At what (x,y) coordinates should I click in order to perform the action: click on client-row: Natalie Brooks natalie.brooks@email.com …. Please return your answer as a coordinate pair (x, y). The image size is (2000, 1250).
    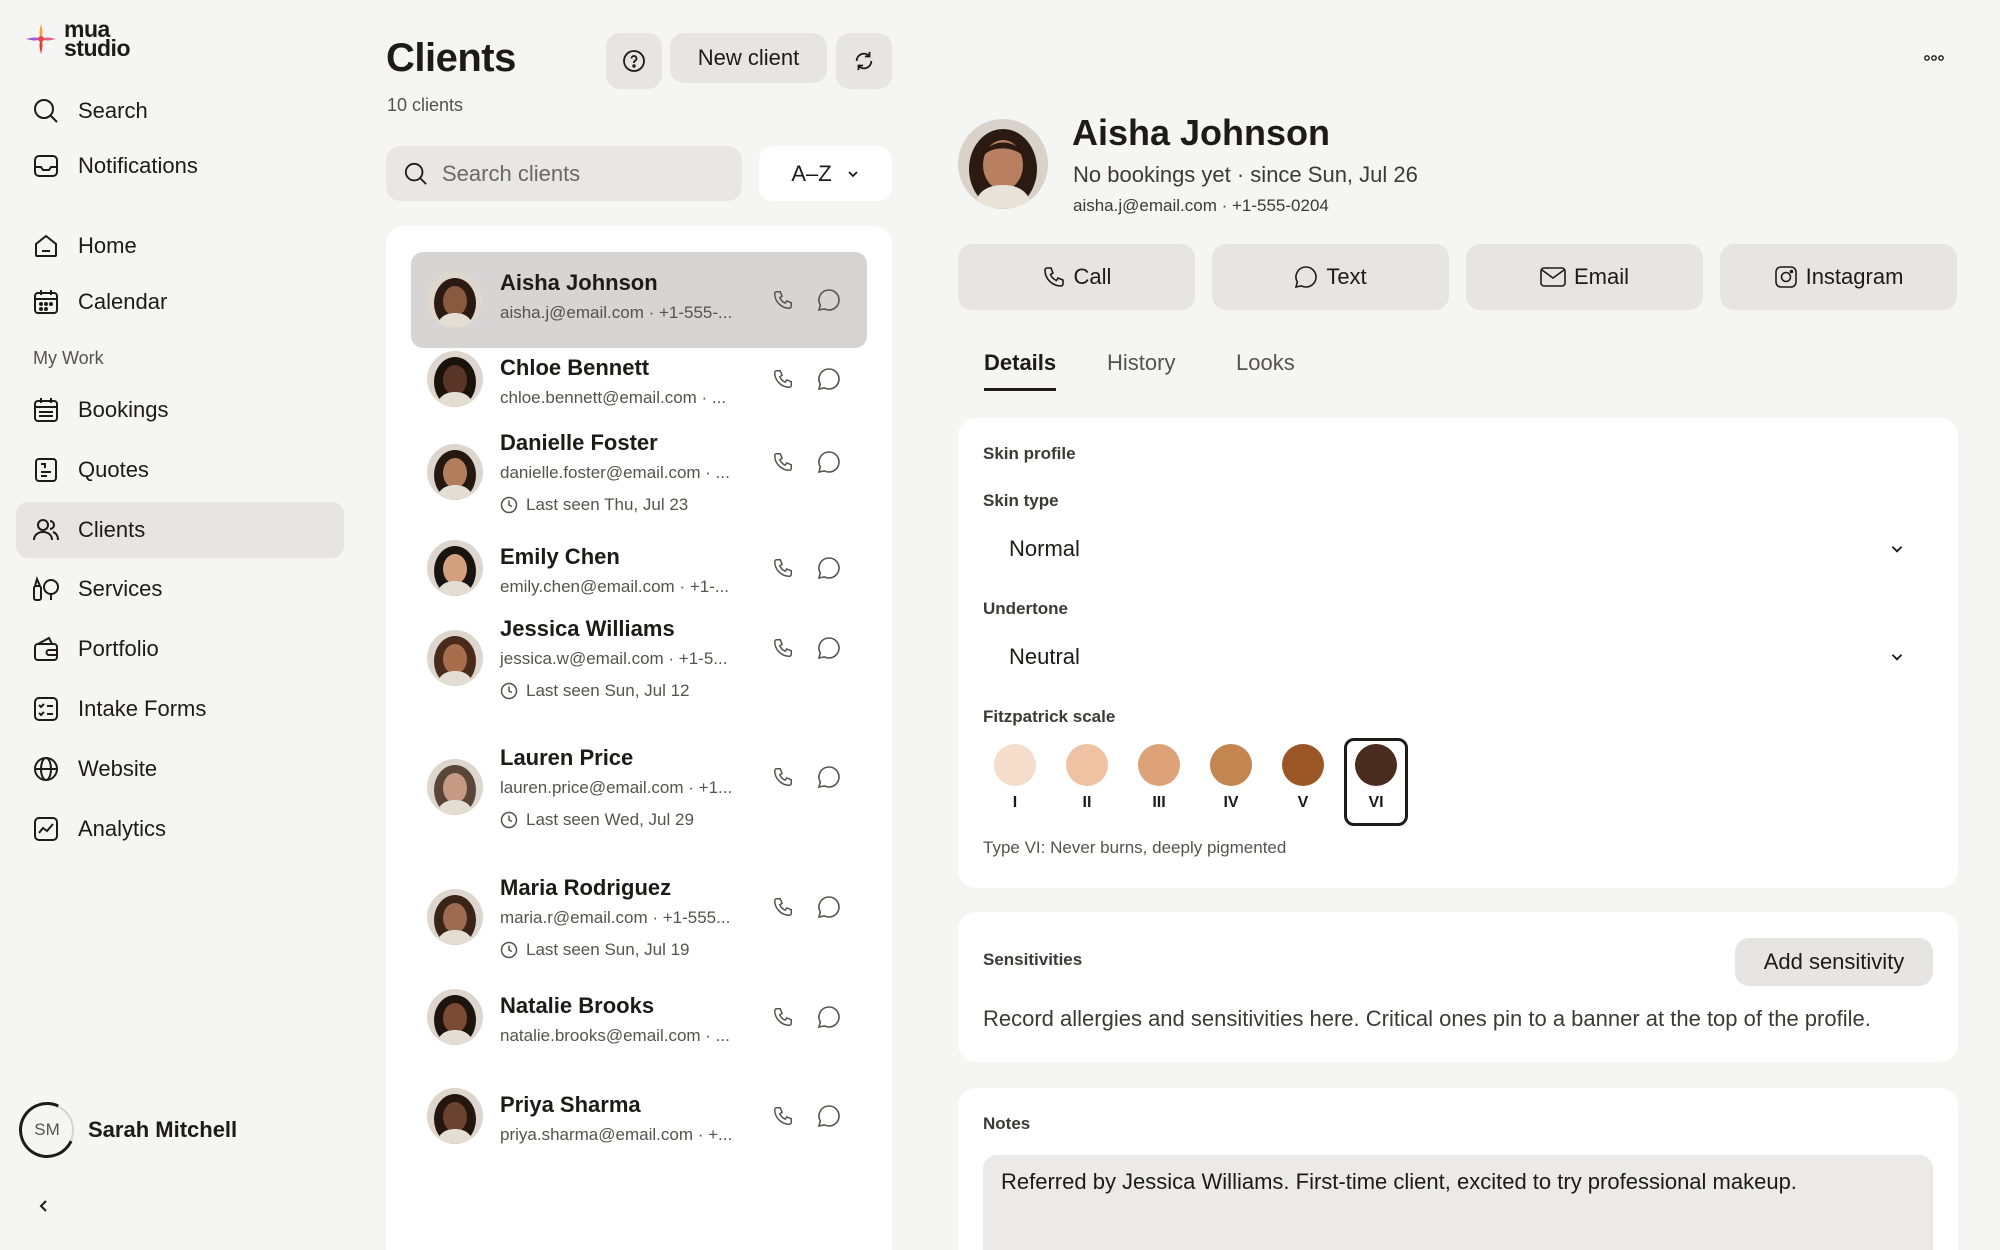
    Looking at the image, I should click on (639, 1017).